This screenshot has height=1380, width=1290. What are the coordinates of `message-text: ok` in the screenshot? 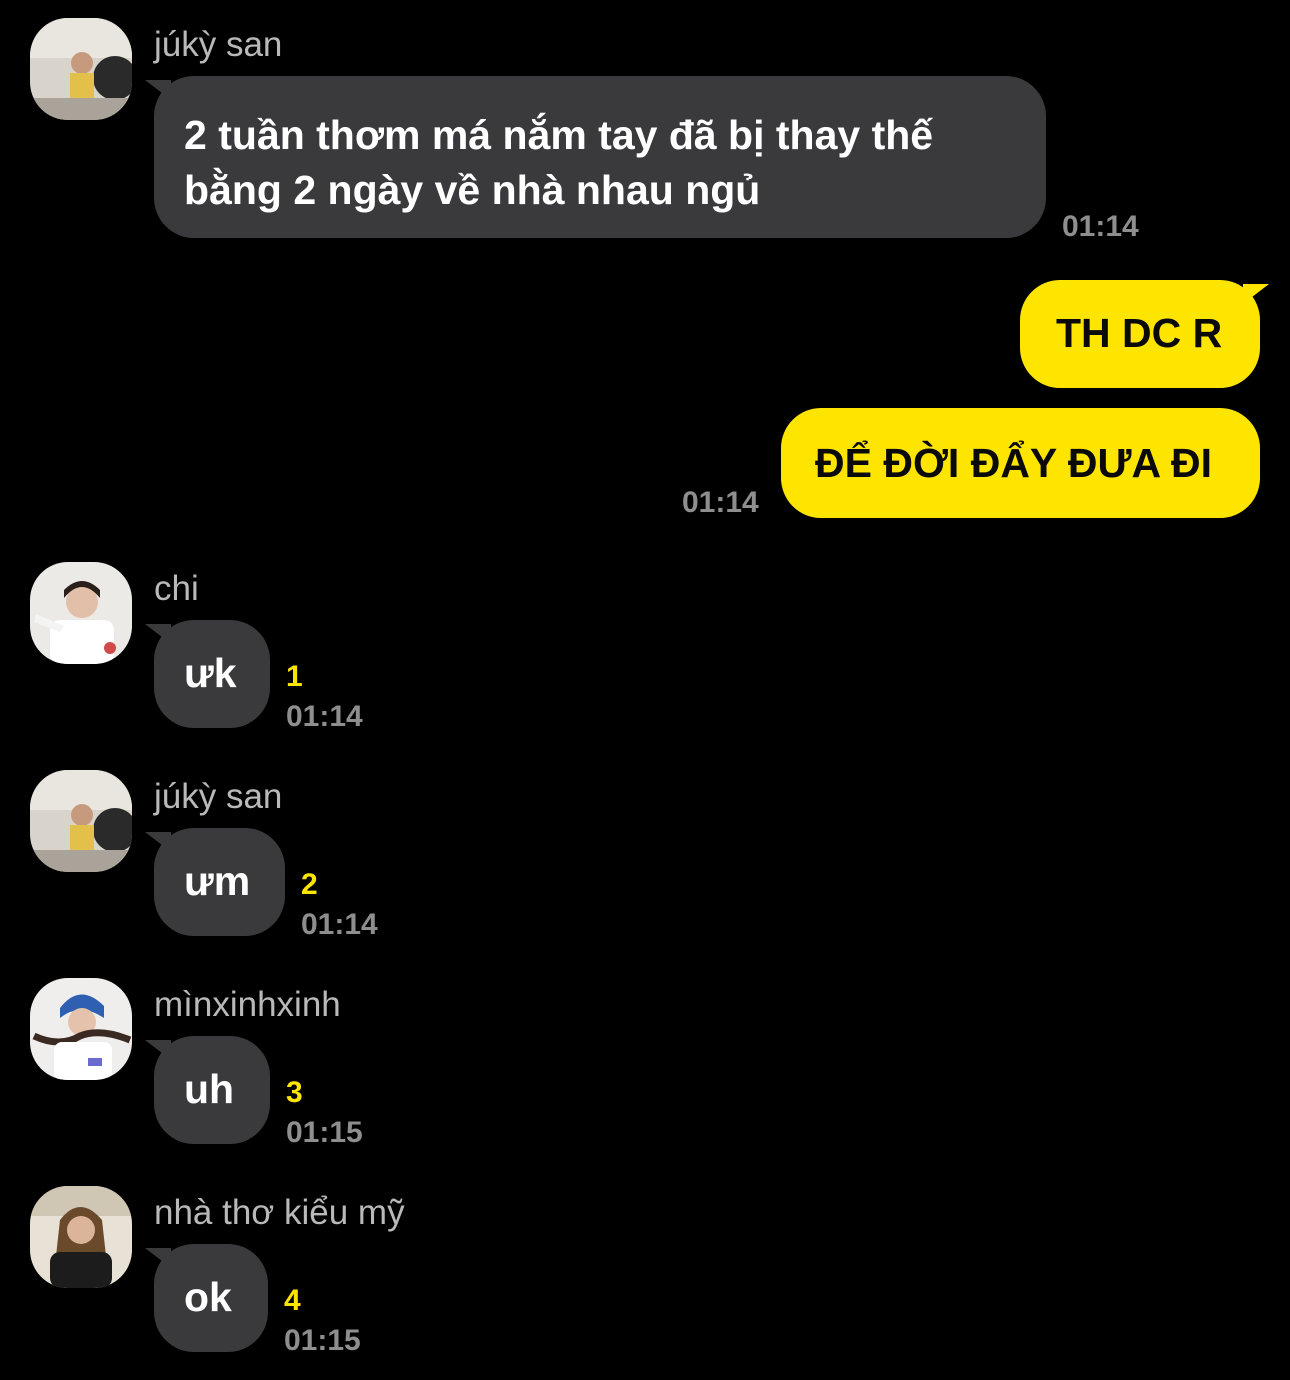 It's located at (208, 1297).